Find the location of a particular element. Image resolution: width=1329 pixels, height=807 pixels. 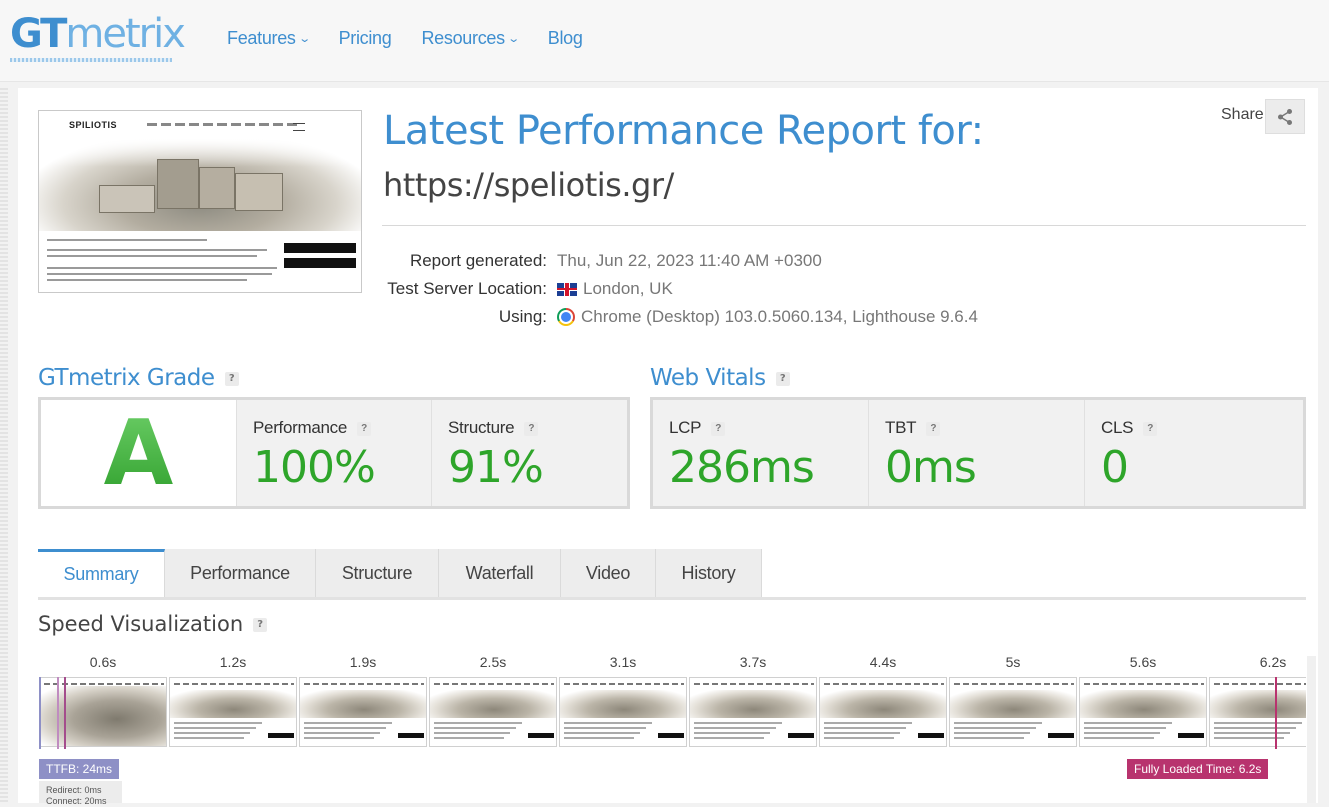

meta-label: Using: is located at coordinates (522, 316).